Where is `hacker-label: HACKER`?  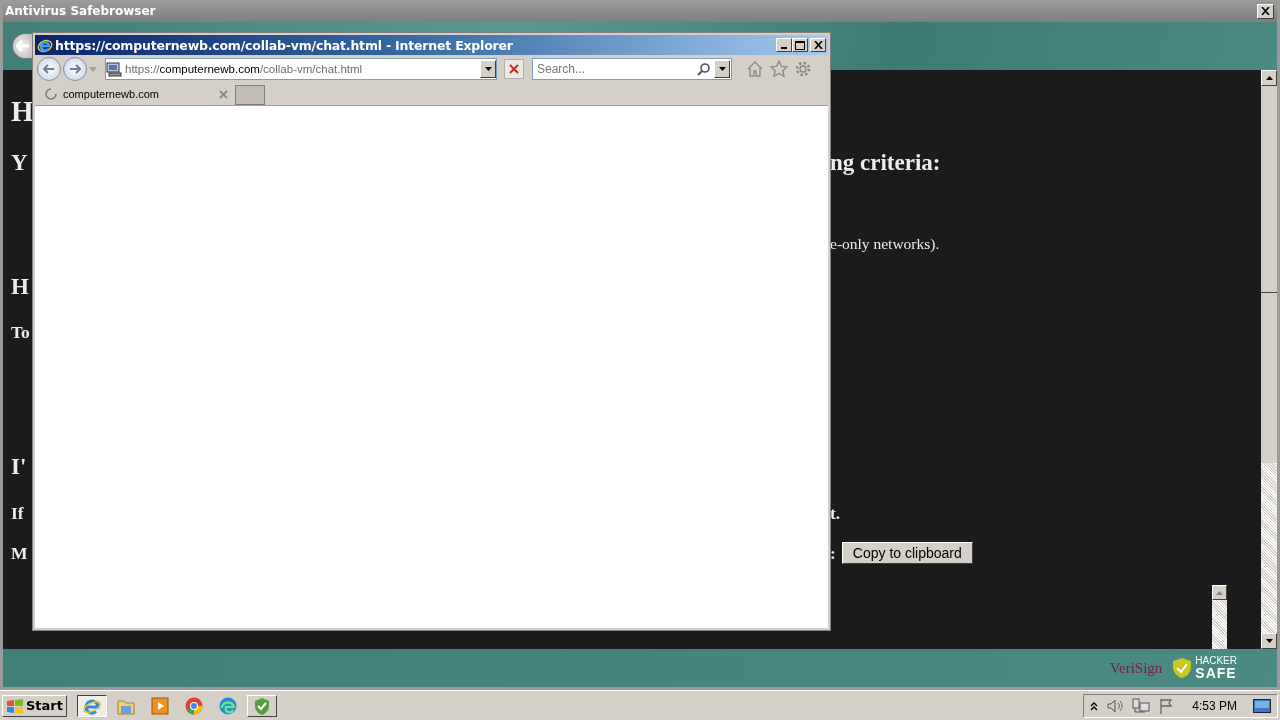 hacker-label: HACKER is located at coordinates (1216, 661).